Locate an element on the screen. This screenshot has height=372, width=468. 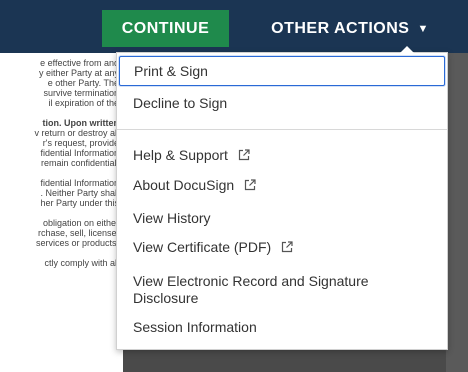
menu-item-label: Print & Sign is located at coordinates (171, 71).